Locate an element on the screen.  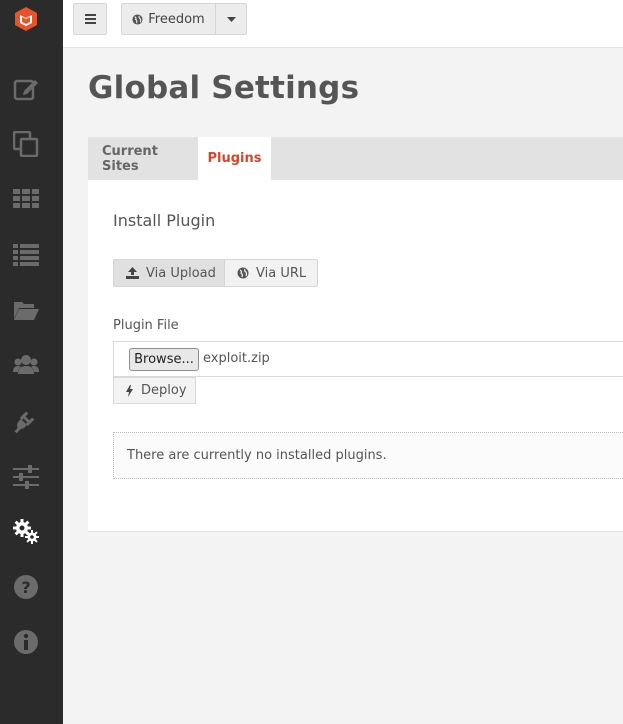
plugin-file-label: Plugin File is located at coordinates (146, 325).